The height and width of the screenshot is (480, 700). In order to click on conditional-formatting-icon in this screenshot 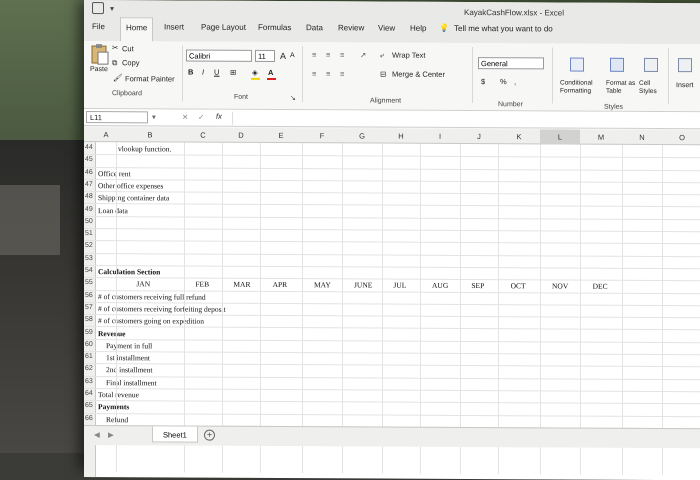, I will do `click(577, 64)`.